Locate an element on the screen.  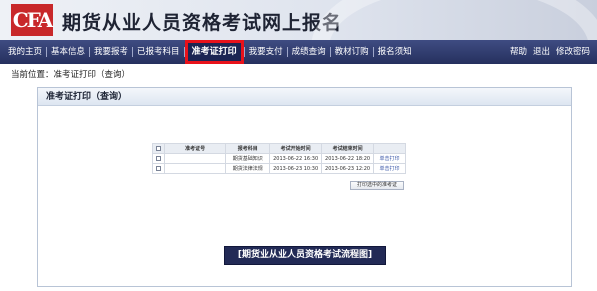
nav-right: 帮助 退出 修改密码 is located at coordinates (550, 52).